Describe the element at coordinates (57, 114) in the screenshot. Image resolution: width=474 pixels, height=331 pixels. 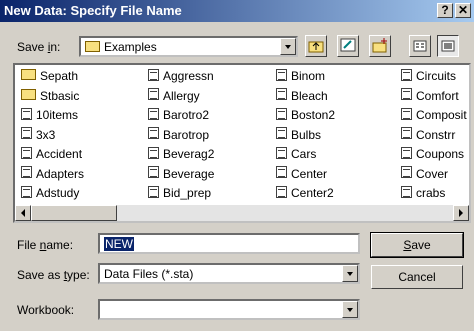
I see `list-item-label: 10items` at that location.